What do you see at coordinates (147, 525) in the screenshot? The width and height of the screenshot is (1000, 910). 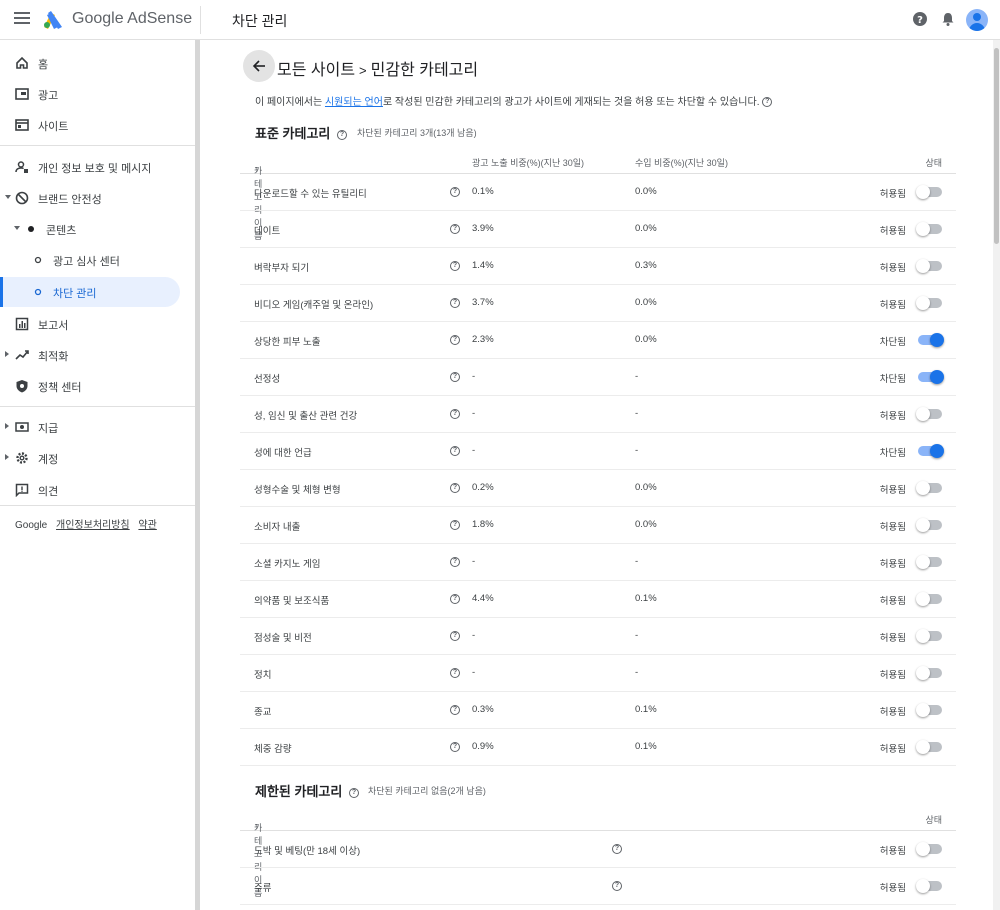 I see `terms-link: 약관` at bounding box center [147, 525].